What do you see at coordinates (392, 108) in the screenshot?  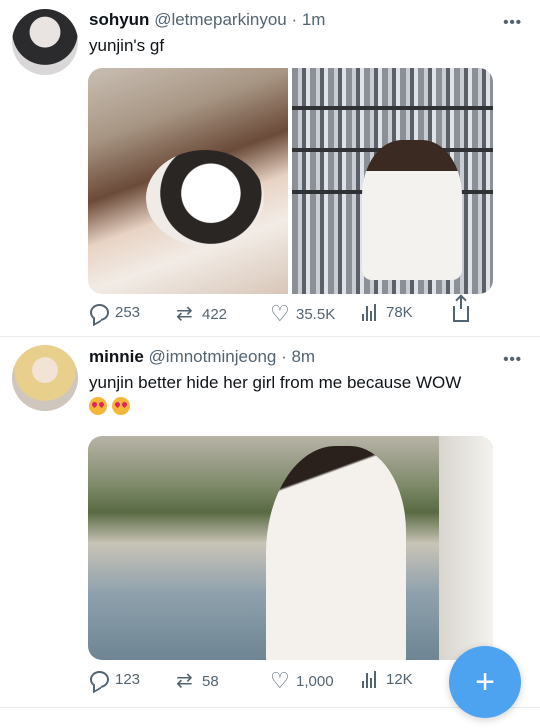 I see `shelf` at bounding box center [392, 108].